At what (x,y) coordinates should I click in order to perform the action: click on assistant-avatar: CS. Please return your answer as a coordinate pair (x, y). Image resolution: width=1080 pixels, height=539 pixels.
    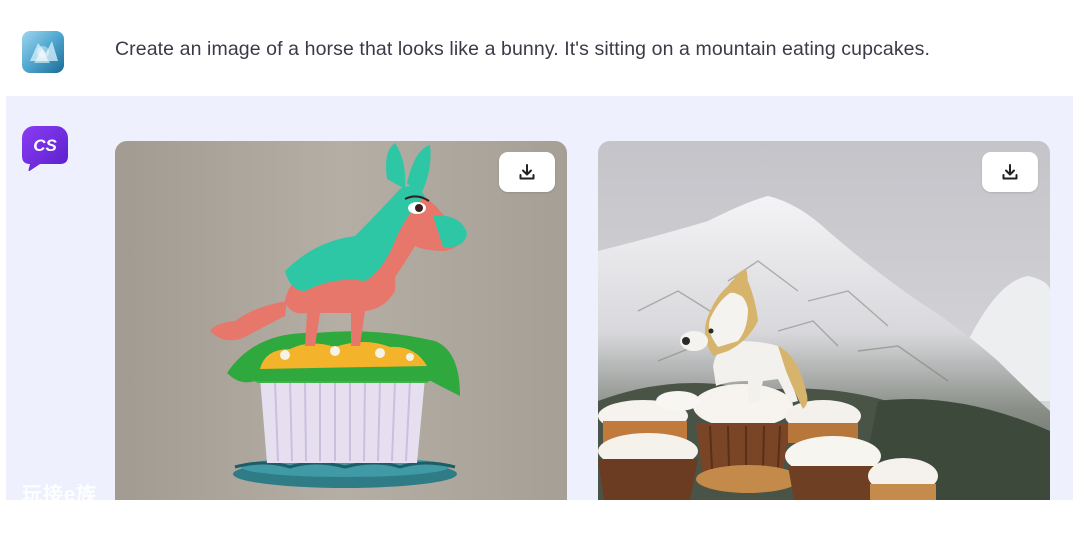
    Looking at the image, I should click on (45, 149).